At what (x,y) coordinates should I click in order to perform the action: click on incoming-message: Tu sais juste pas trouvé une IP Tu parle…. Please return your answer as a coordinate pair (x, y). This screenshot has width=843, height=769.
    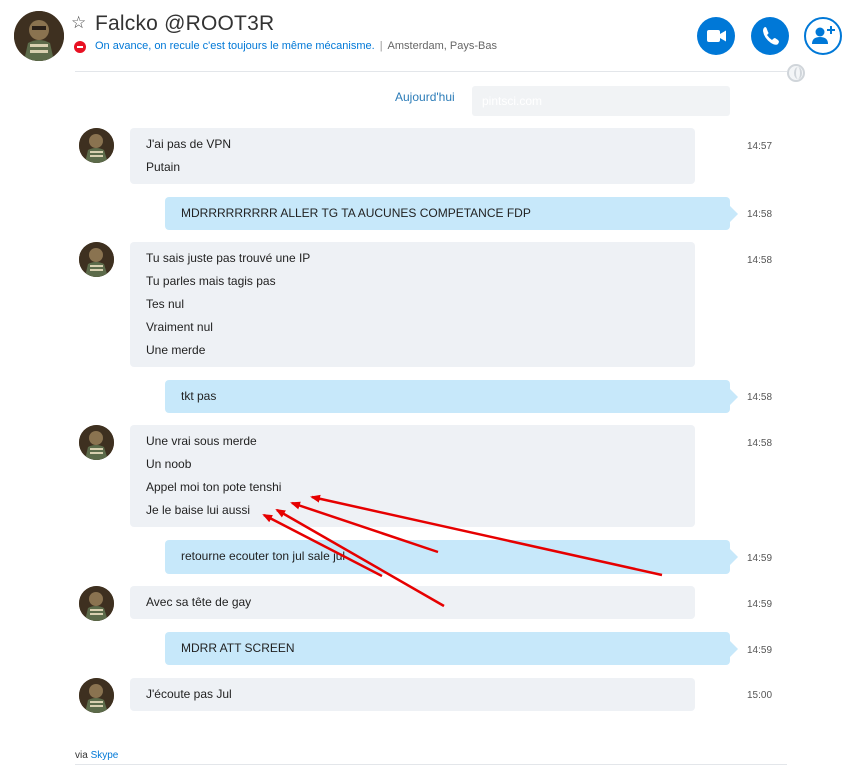
    Looking at the image, I should click on (412, 304).